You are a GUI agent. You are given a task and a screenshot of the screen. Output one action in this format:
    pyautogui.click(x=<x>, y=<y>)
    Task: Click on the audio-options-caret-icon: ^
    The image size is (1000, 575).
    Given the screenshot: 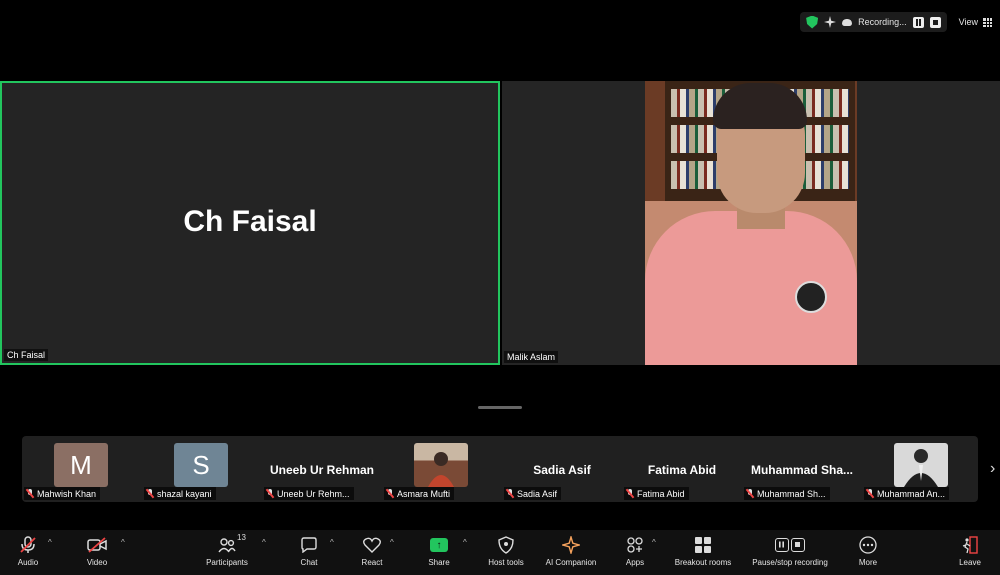 What is the action you would take?
    pyautogui.click(x=50, y=542)
    